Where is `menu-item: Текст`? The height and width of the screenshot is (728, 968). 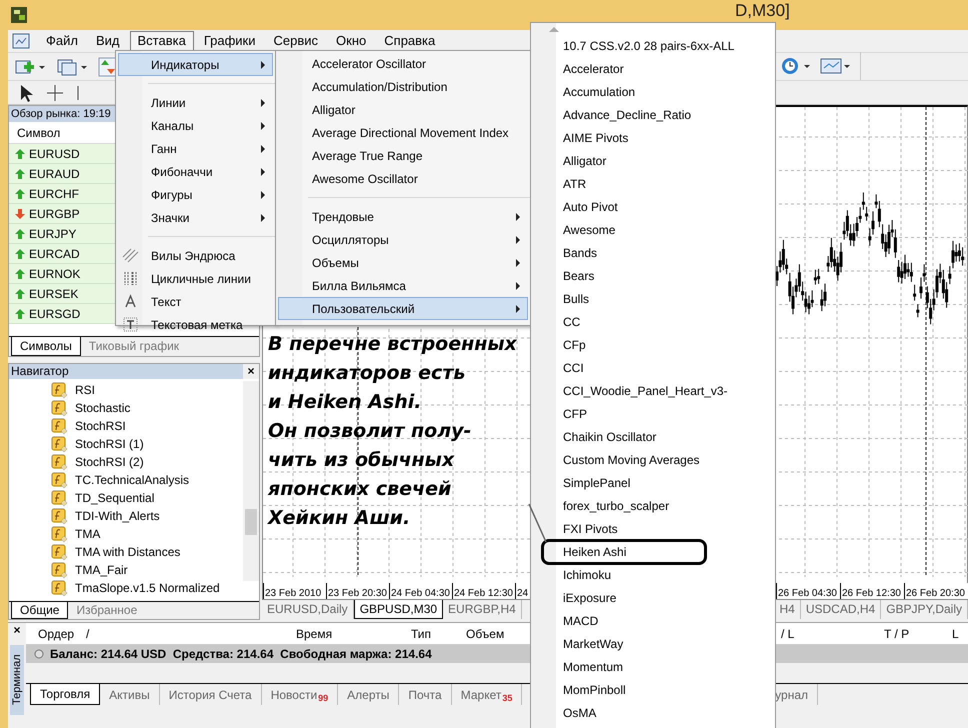 menu-item: Текст is located at coordinates (195, 301).